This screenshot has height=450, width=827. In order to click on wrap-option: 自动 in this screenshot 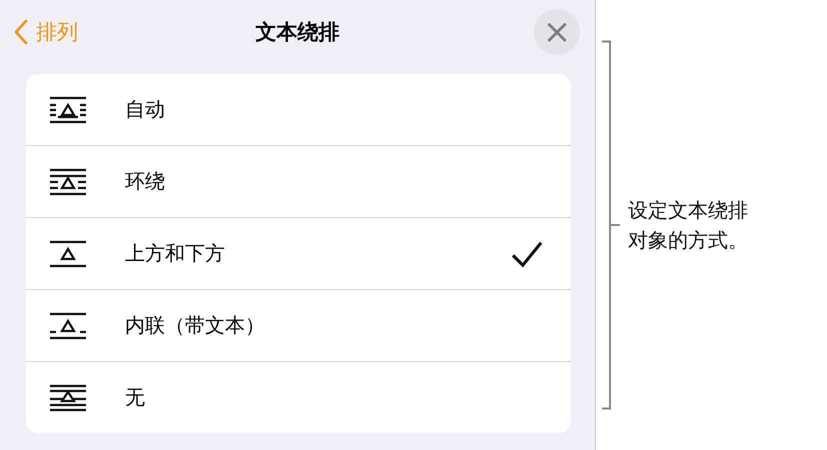, I will do `click(298, 109)`.